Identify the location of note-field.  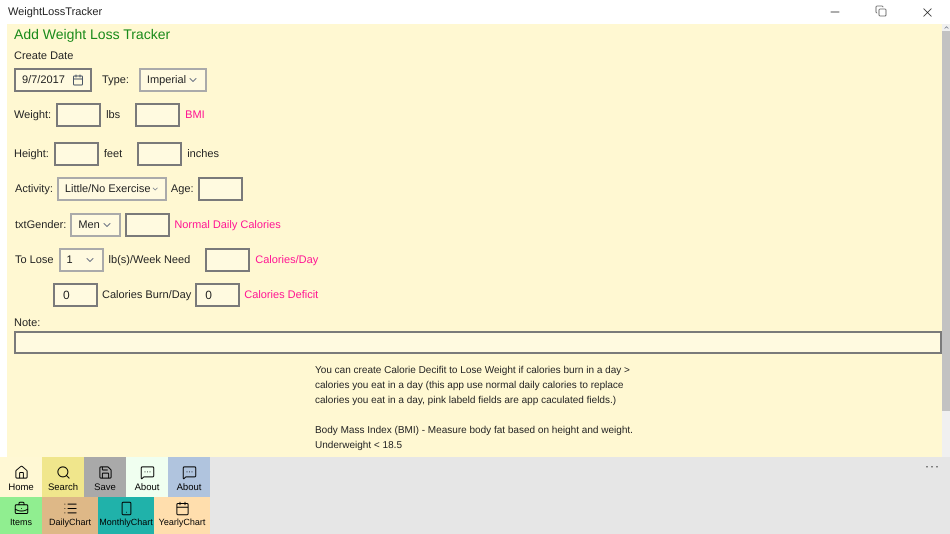
(478, 342).